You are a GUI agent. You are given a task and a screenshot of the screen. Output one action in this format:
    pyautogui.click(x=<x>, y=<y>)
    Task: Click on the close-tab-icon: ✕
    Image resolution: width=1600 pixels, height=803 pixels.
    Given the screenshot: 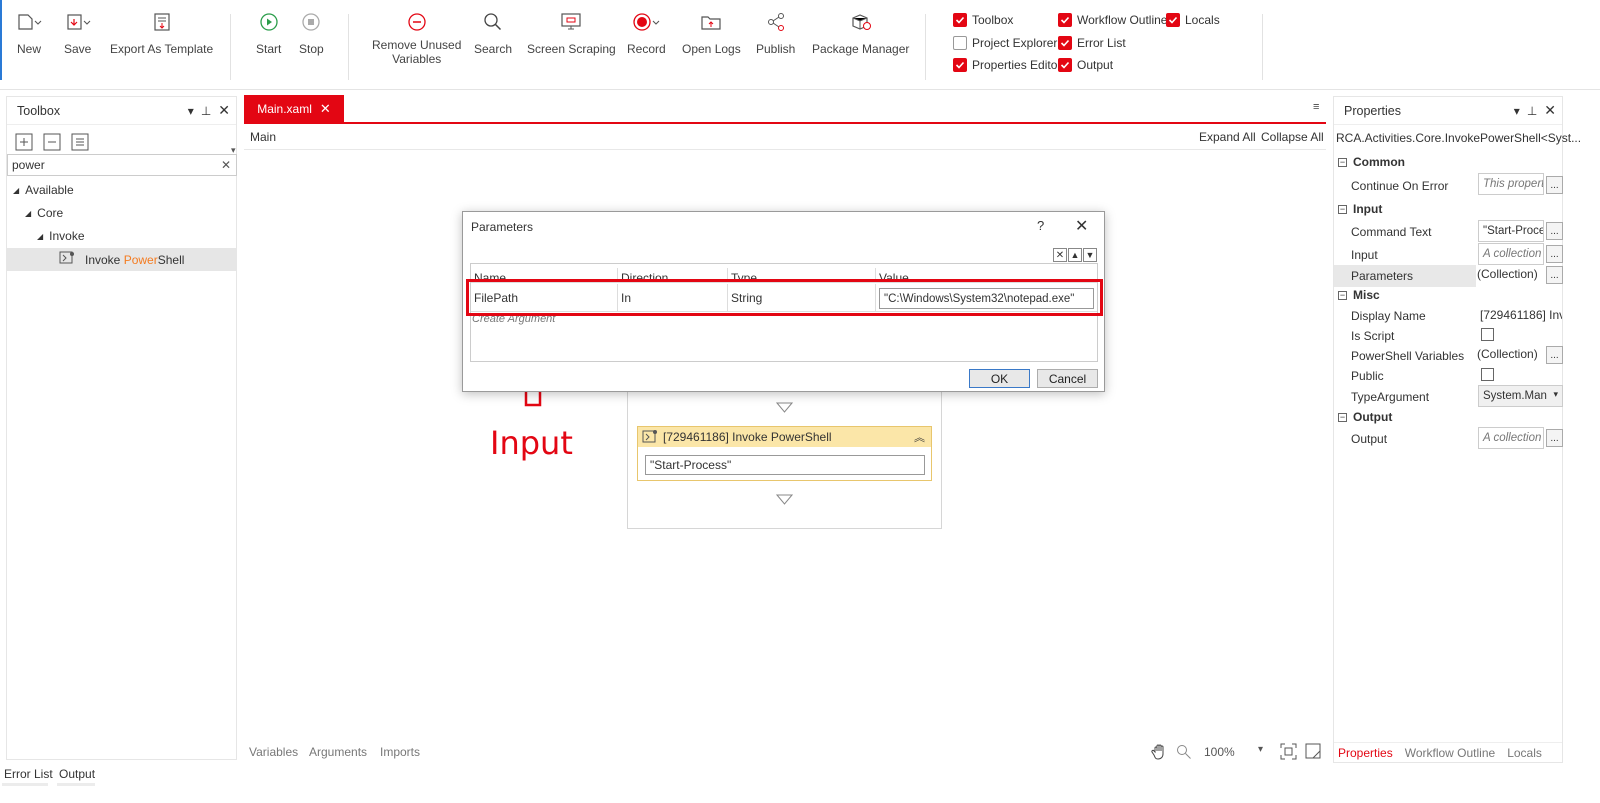 What is the action you would take?
    pyautogui.click(x=325, y=109)
    